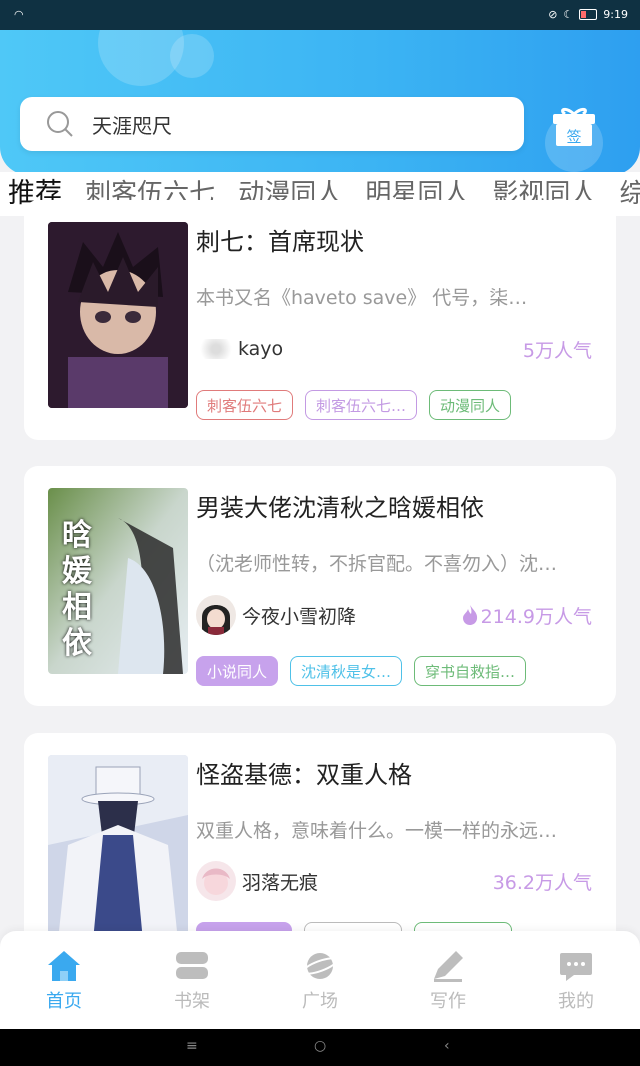 Image resolution: width=640 pixels, height=1066 pixels. What do you see at coordinates (394, 615) in the screenshot?
I see `author-row: 今夜小雪初降 214.9万人气` at bounding box center [394, 615].